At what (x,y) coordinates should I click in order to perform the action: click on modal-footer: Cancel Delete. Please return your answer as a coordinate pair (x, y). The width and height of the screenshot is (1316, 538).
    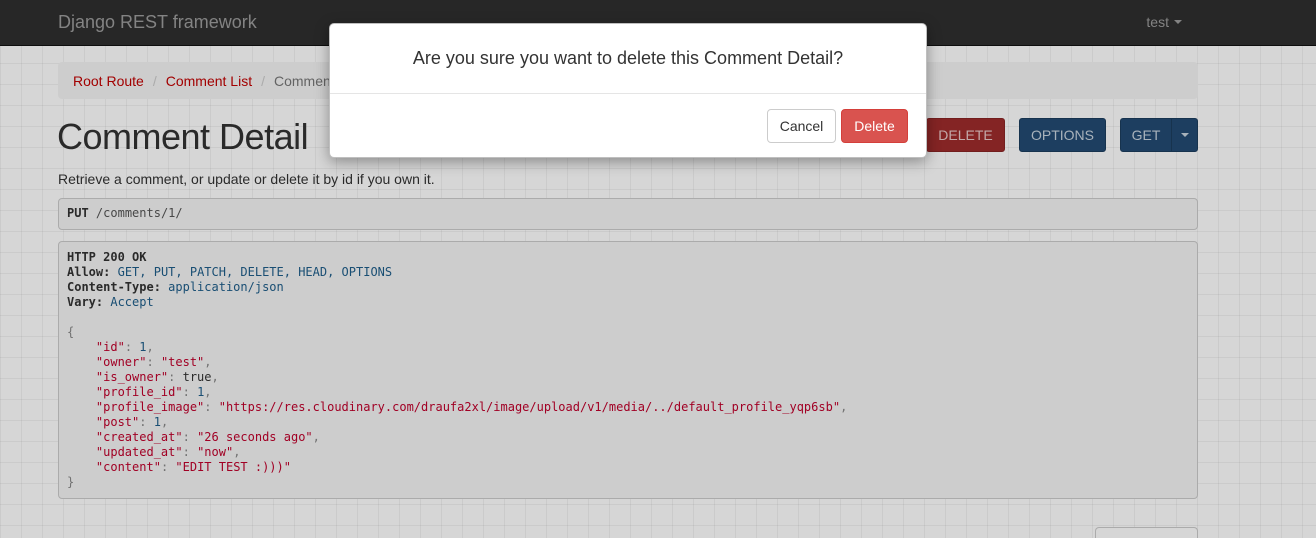
    Looking at the image, I should click on (628, 126).